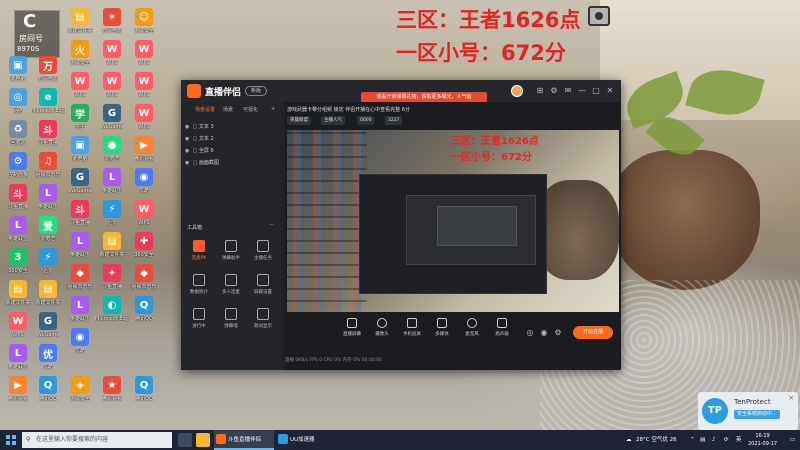 Image resolution: width=800 pixels, height=450 pixels. What do you see at coordinates (199, 280) in the screenshot?
I see `stats-icon` at bounding box center [199, 280].